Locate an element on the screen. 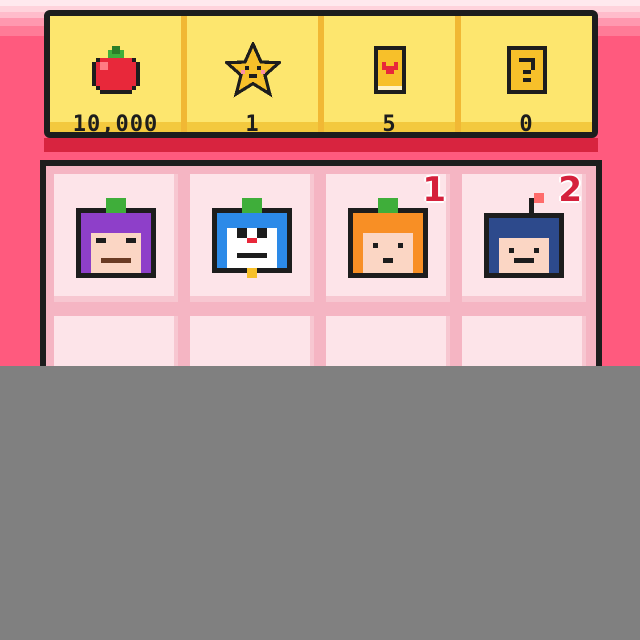  resource-book: 5 is located at coordinates (392, 76).